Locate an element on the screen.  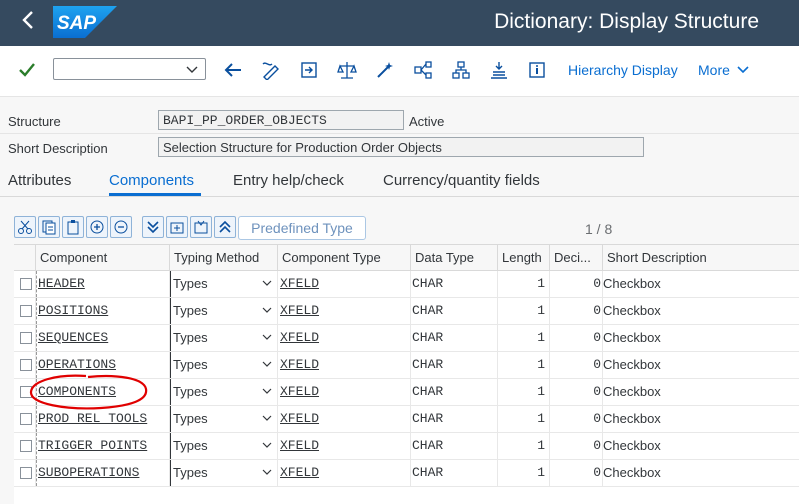
component-name-link: PROD_REL_TOOLS is located at coordinates (92, 418).